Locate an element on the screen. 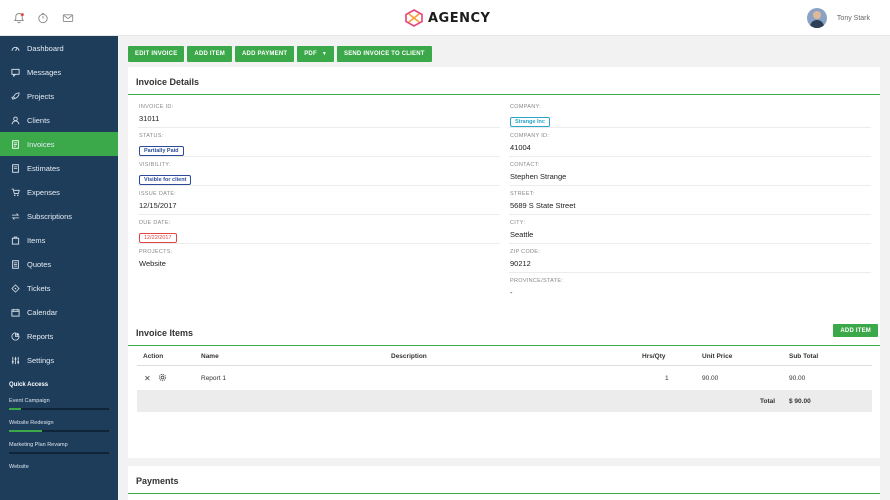  sidebar-item-items: Items is located at coordinates (59, 240).